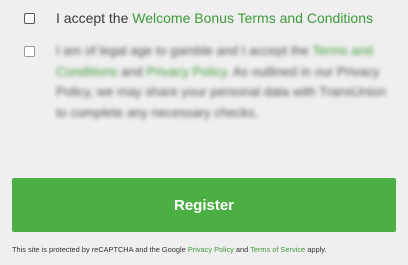  Describe the element at coordinates (186, 71) in the screenshot. I see `legal-privacy-link: Privacy Policy` at that location.